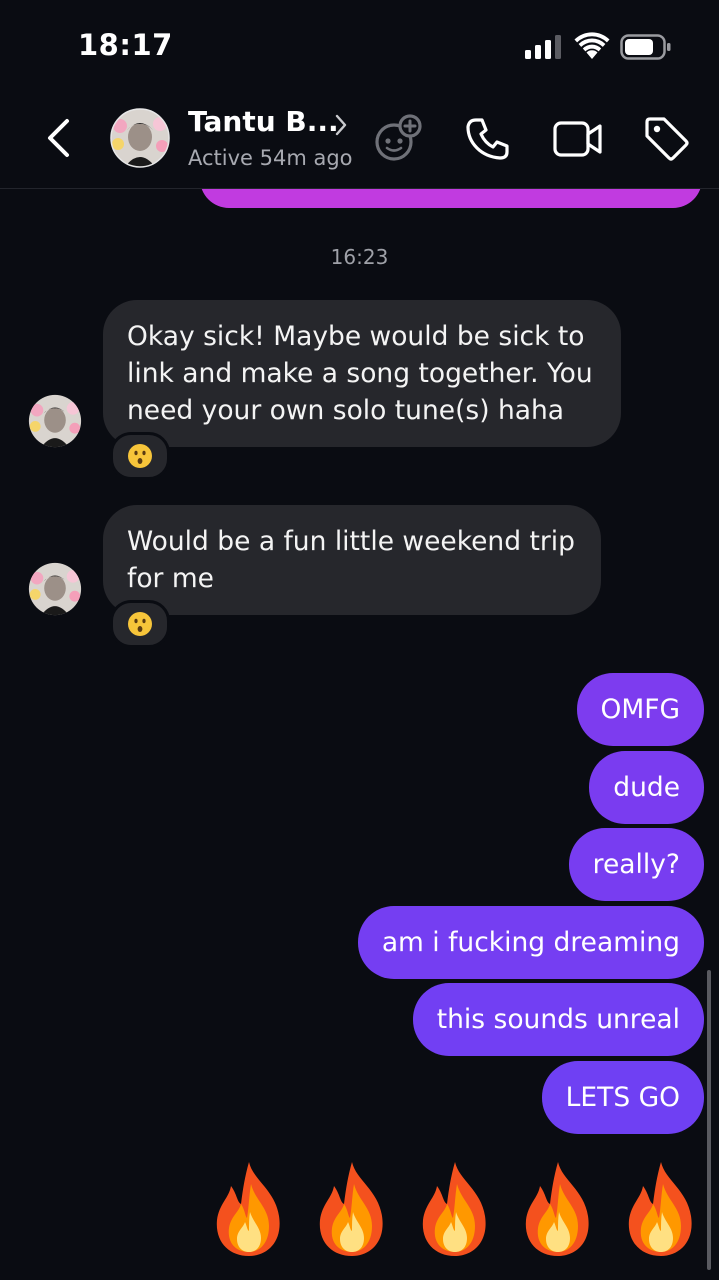  I want to click on scroll-indicator, so click(709, 1120).